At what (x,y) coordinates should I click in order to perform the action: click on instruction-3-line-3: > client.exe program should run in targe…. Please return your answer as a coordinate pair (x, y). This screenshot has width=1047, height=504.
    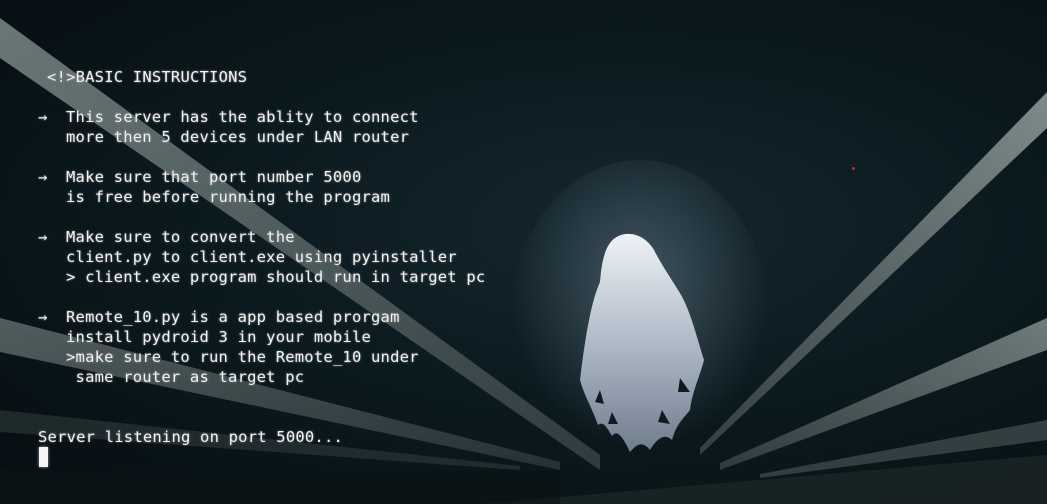
    Looking at the image, I should click on (276, 277).